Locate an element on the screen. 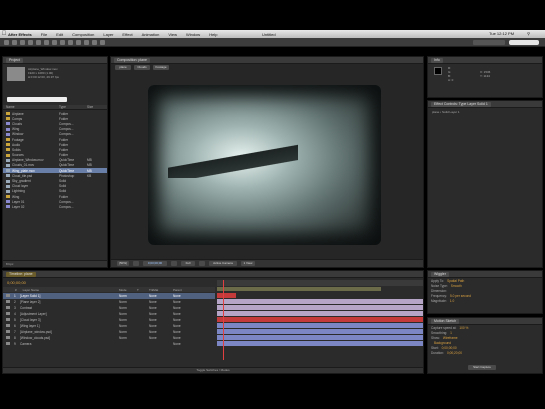 Image resolution: width=545 pixels, height=409 pixels. current-time-indicator is located at coordinates (223, 320).